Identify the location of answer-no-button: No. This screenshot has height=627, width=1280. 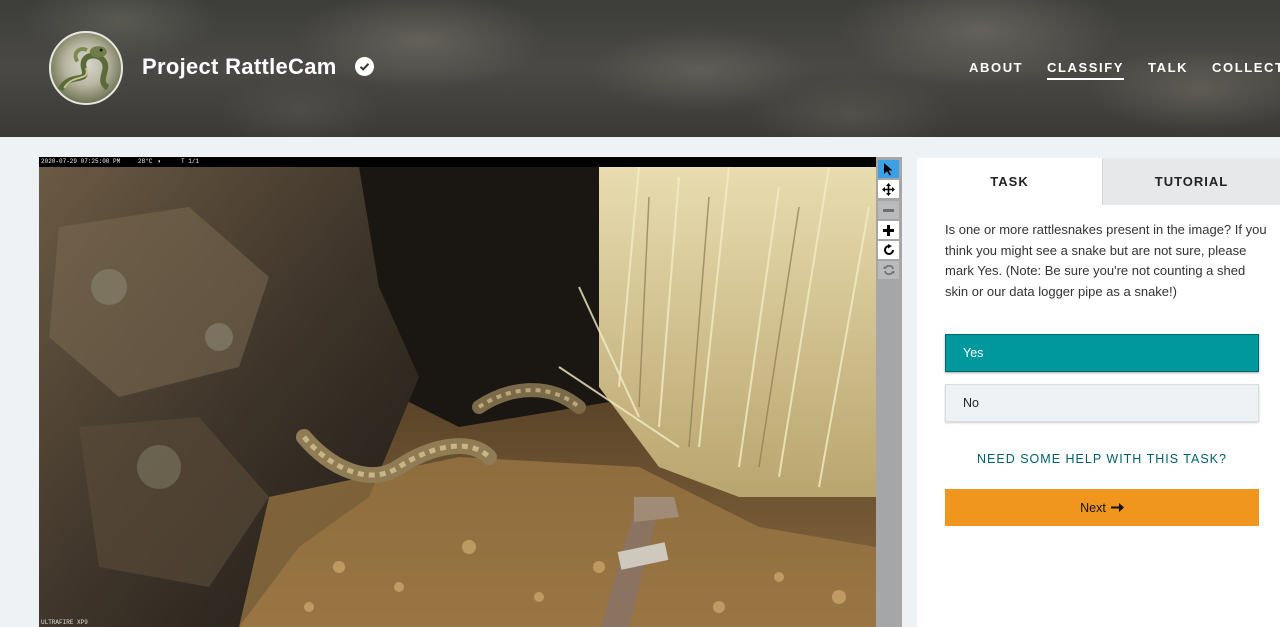
(1102, 403).